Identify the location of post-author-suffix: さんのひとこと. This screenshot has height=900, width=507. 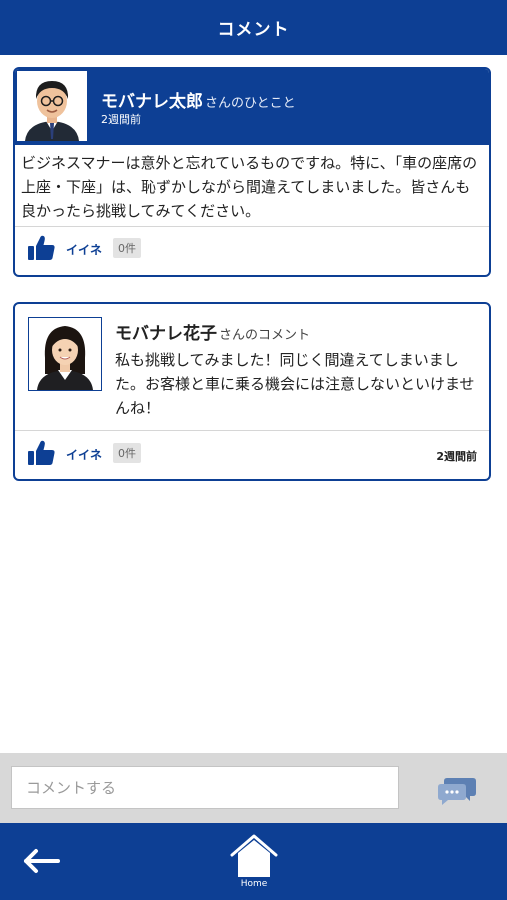
(250, 103).